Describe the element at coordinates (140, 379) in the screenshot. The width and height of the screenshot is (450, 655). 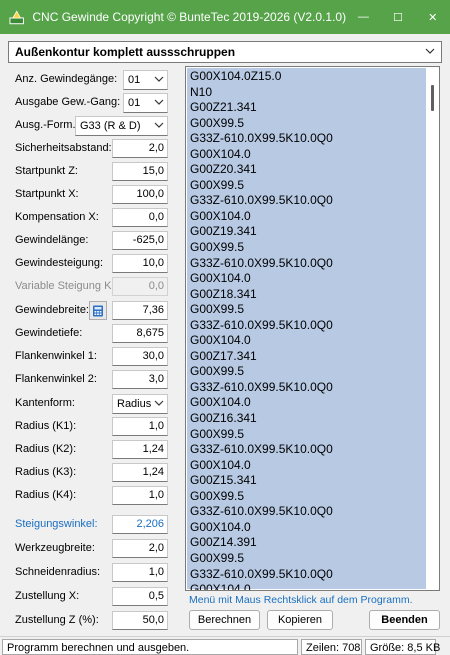
I see `flankenwinkel-2-input: 3,0` at that location.